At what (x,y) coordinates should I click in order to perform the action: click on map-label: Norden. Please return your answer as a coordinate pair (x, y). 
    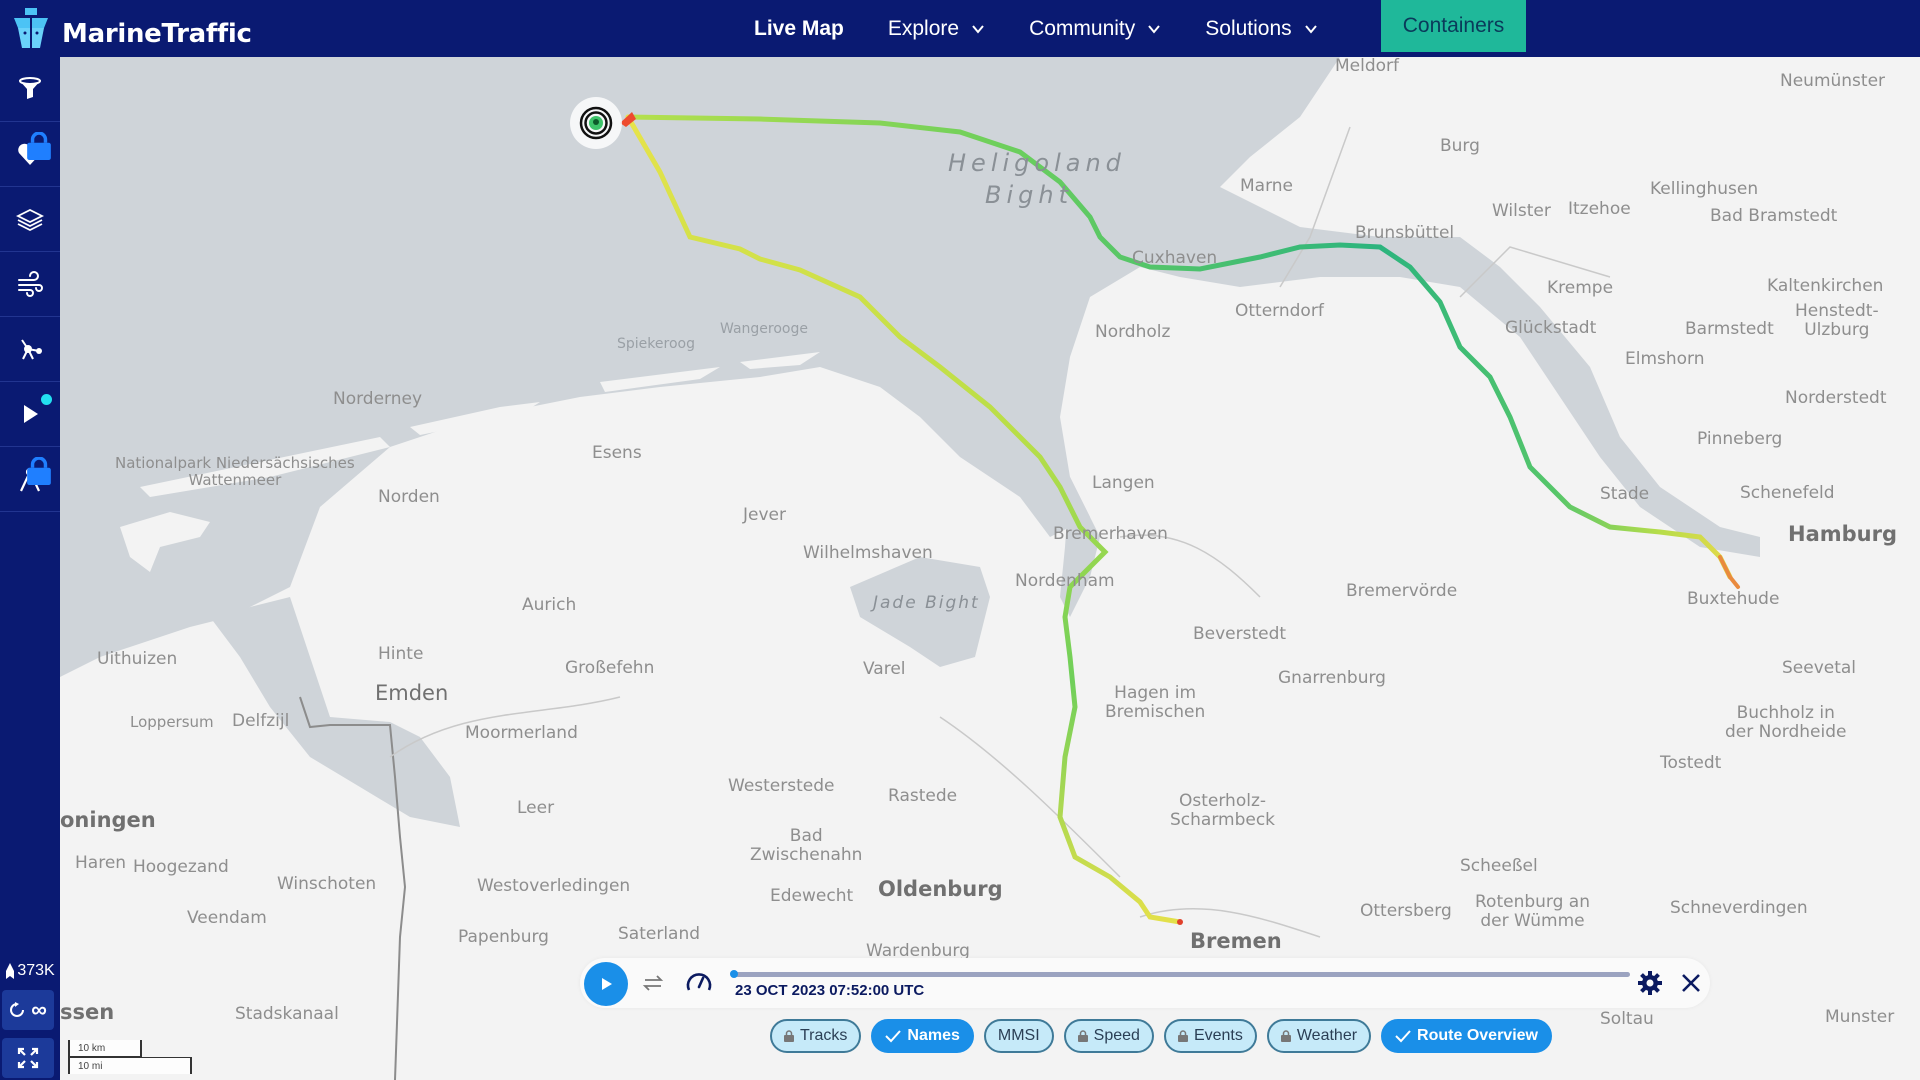
    Looking at the image, I should click on (409, 497).